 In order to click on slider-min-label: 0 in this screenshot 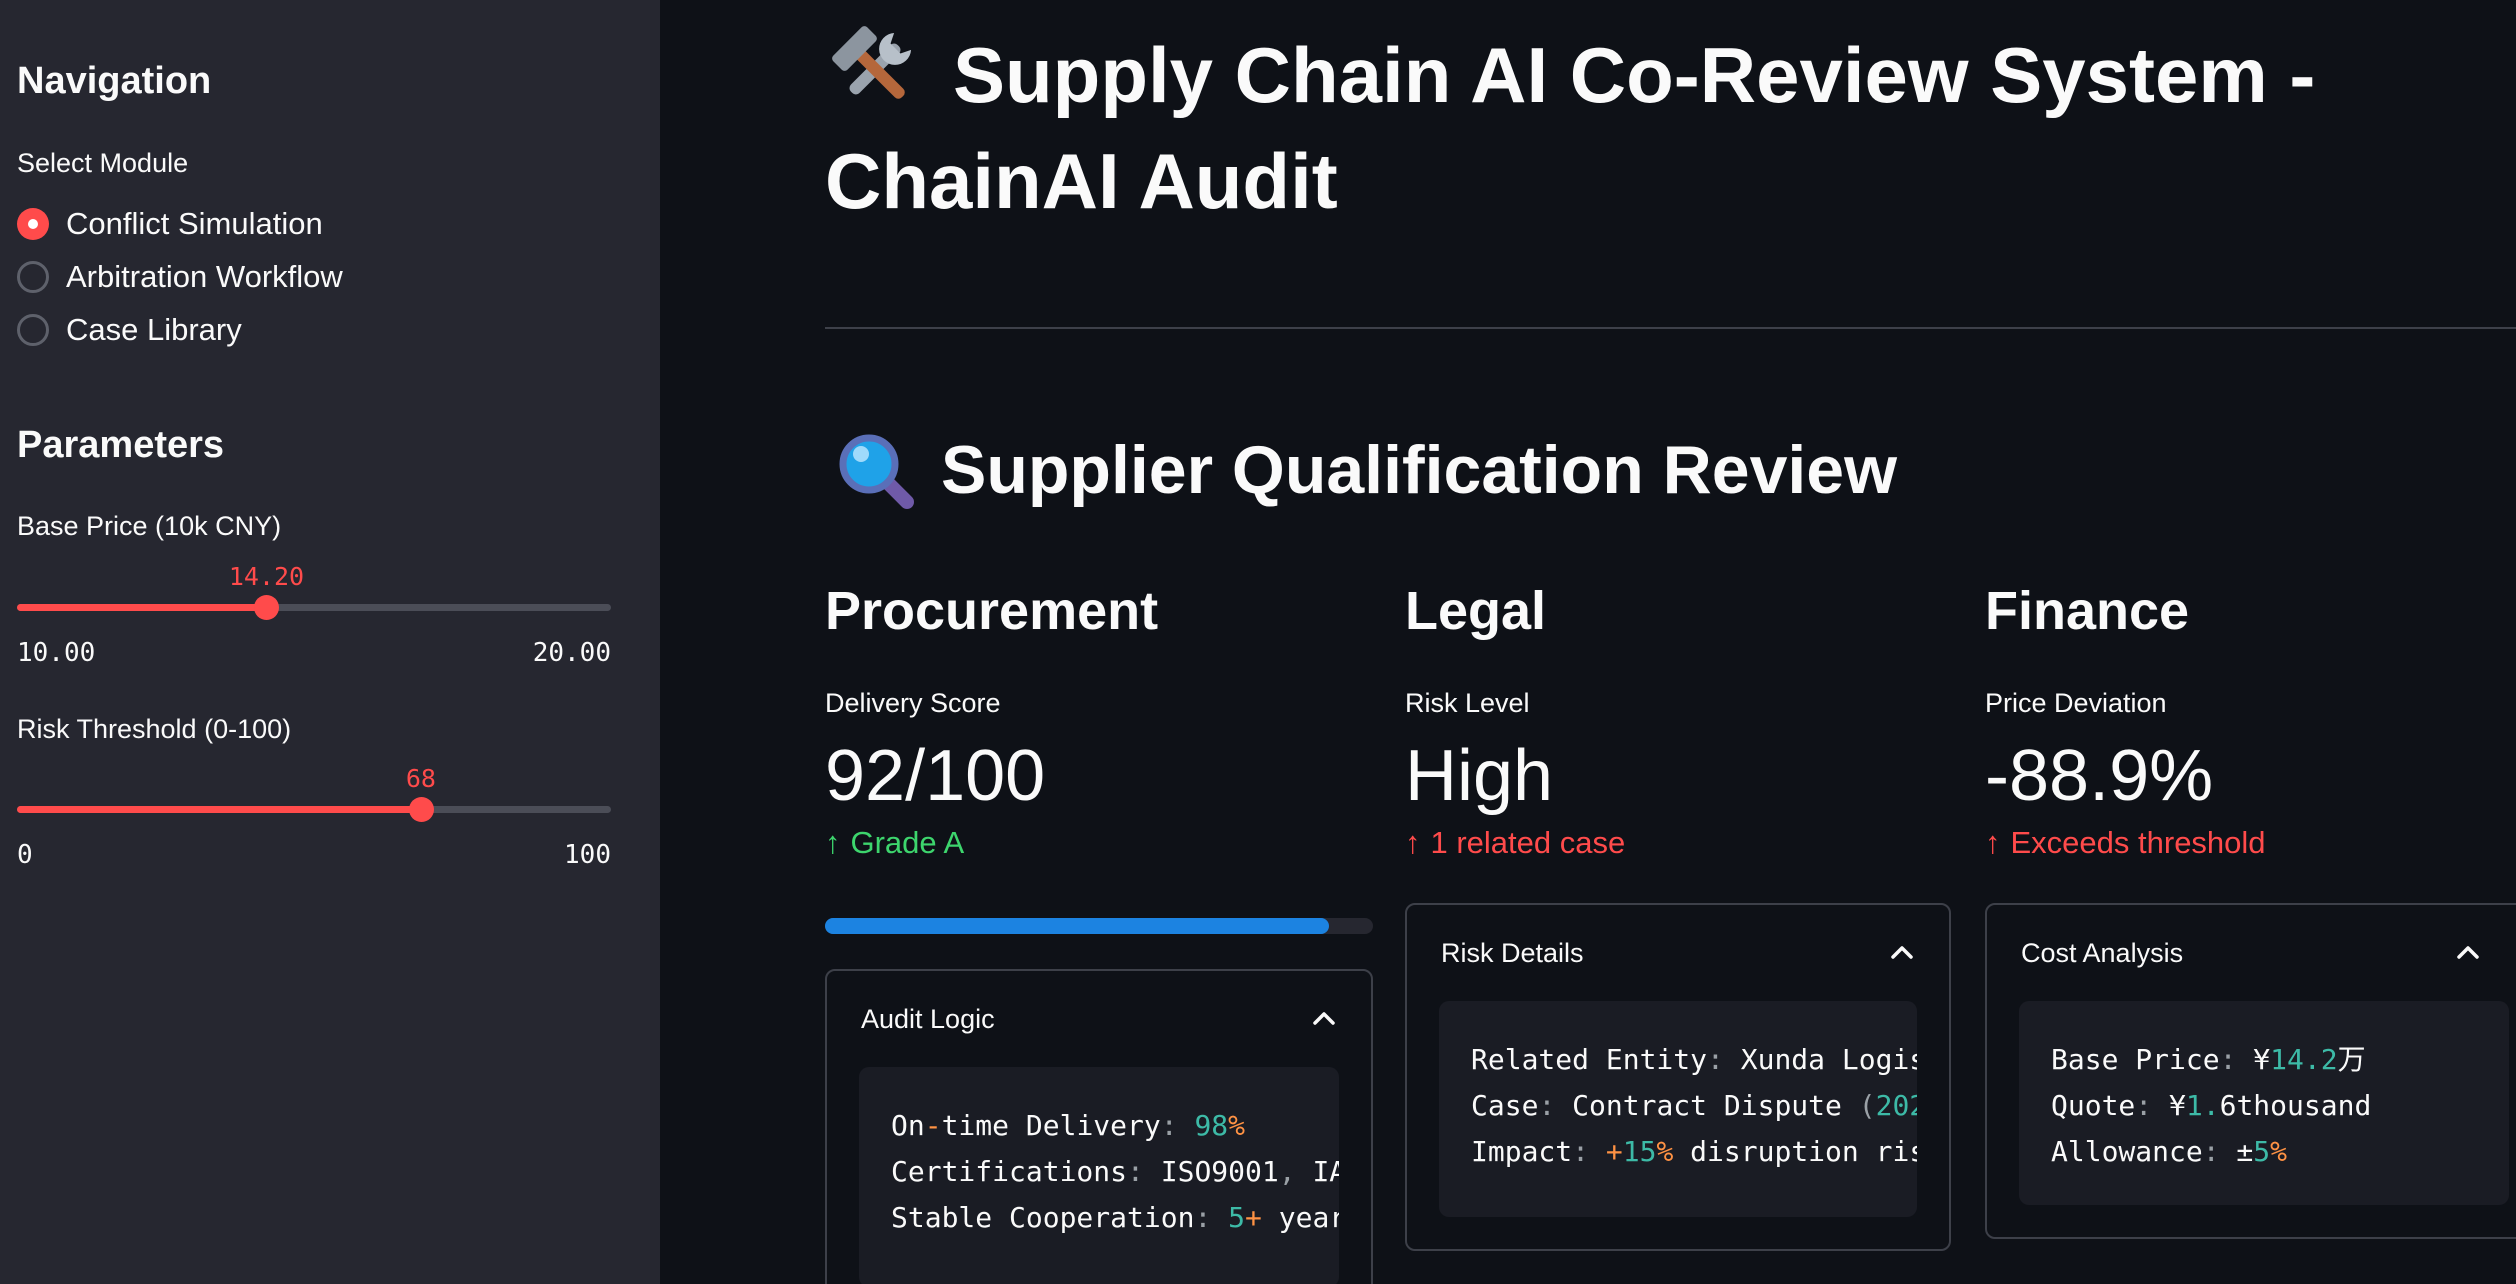, I will do `click(25, 855)`.